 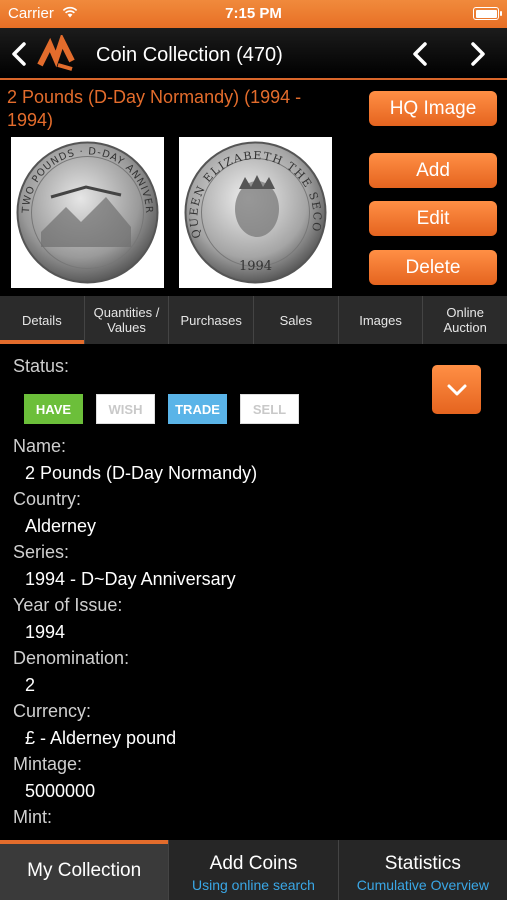 I want to click on status-trade-toggle: TRADE, so click(x=197, y=409).